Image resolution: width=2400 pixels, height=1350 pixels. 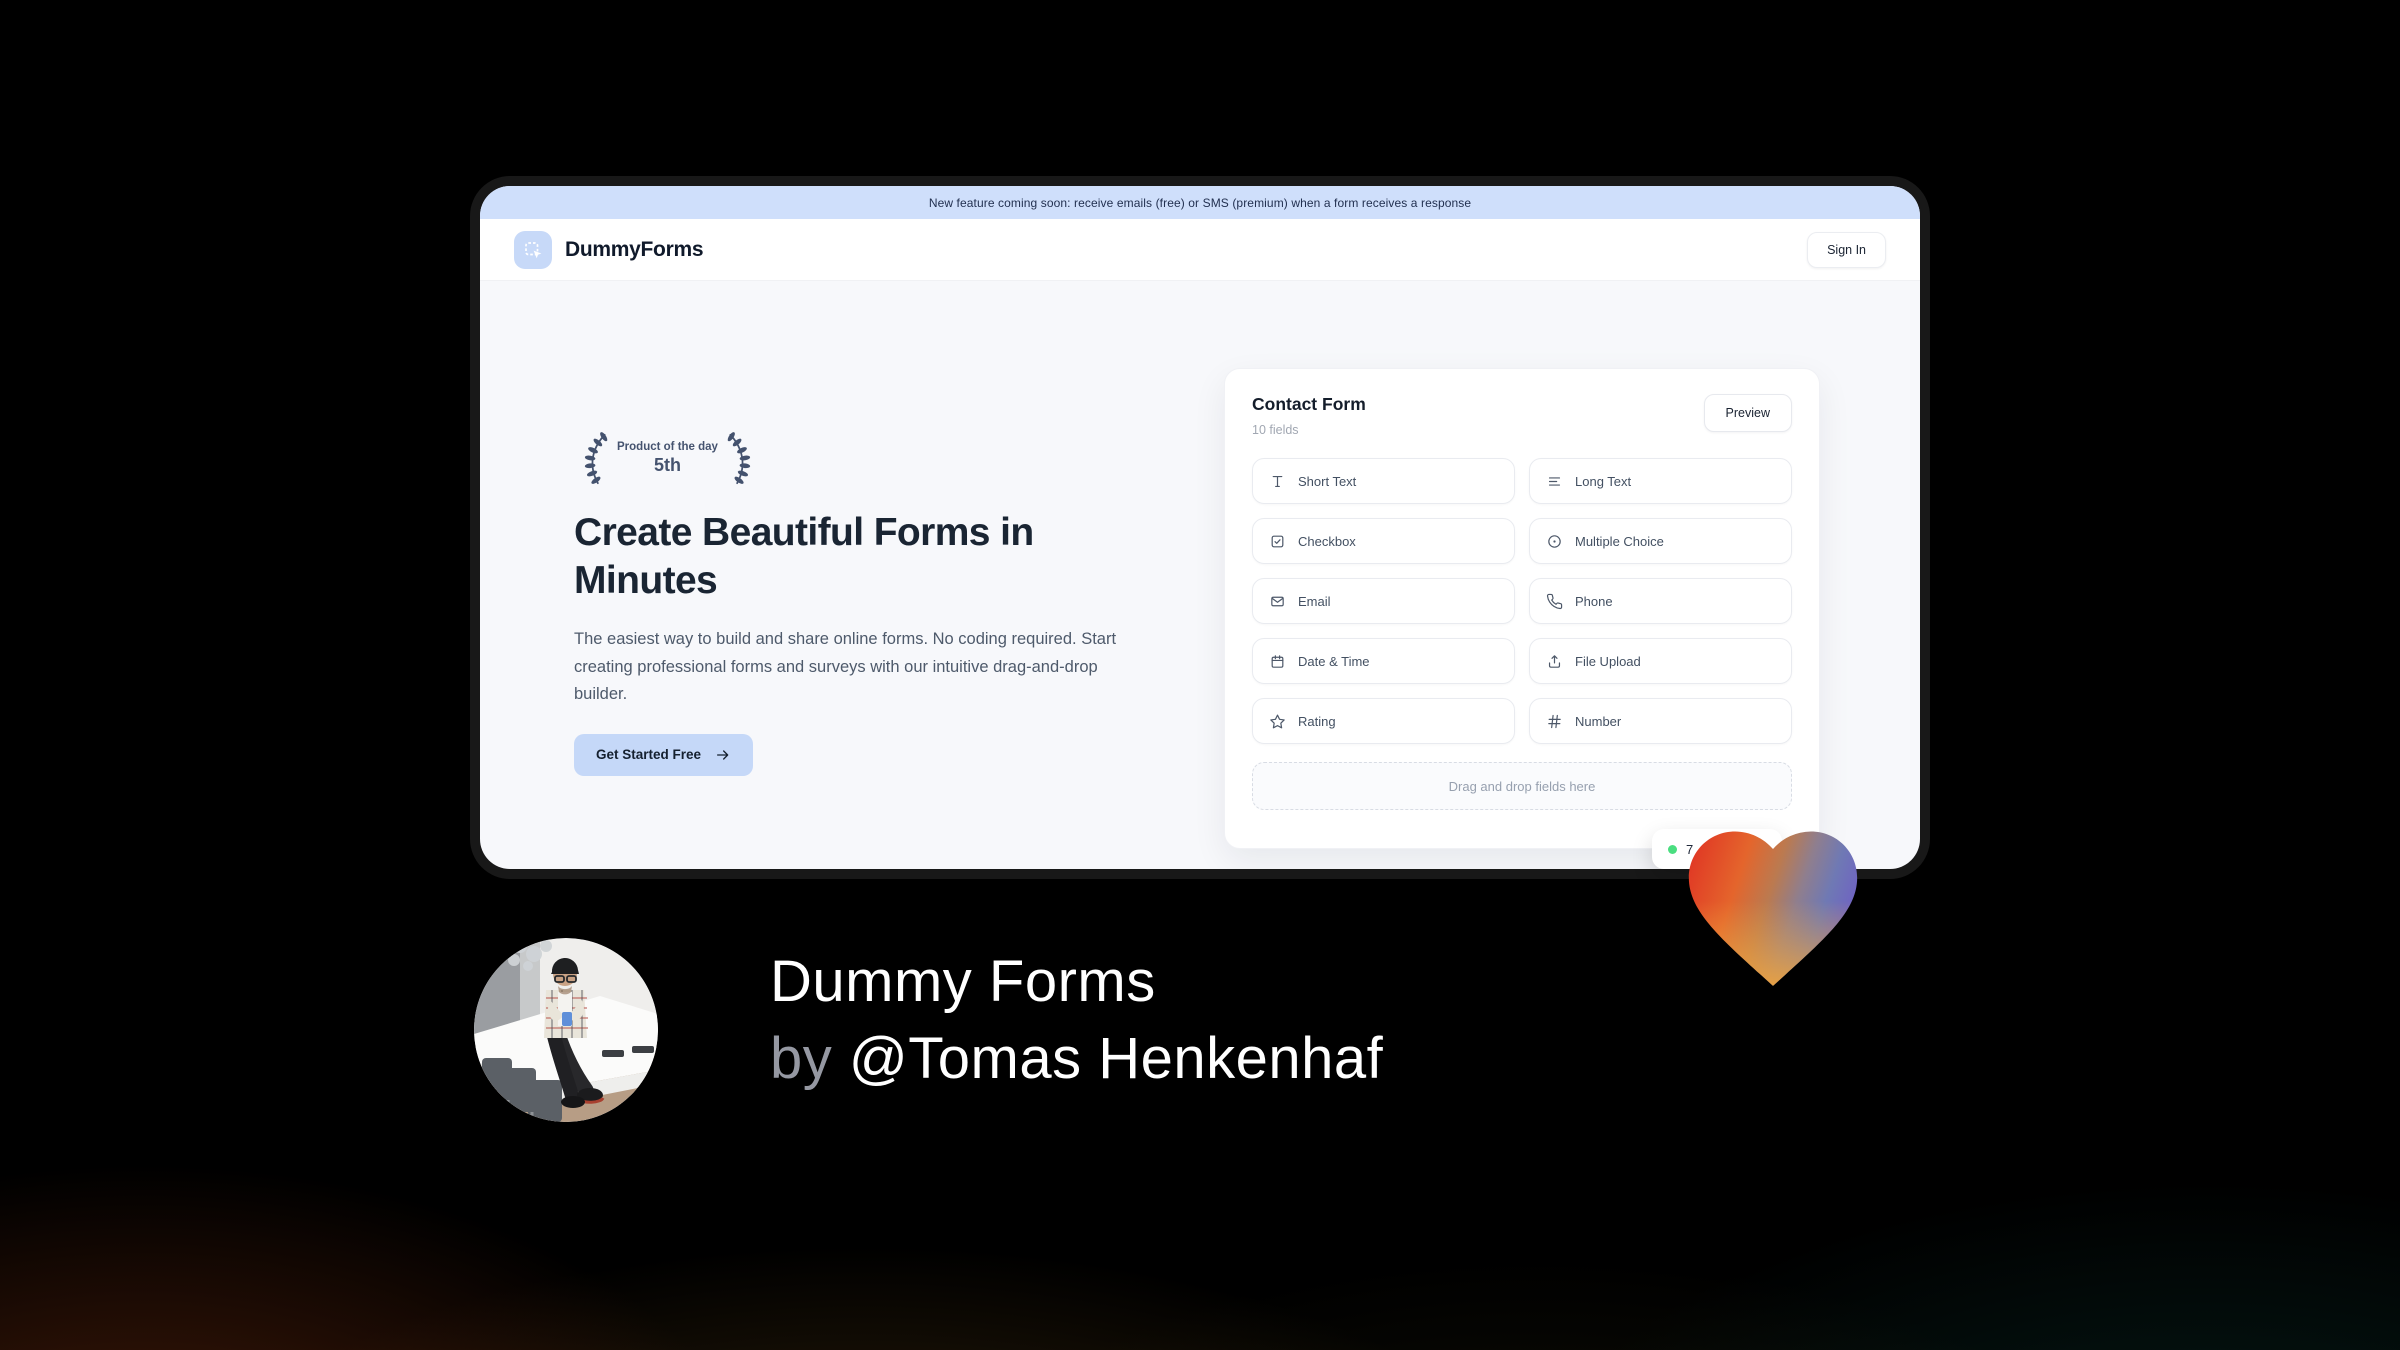 I want to click on field-type-label: Number, so click(x=1598, y=721).